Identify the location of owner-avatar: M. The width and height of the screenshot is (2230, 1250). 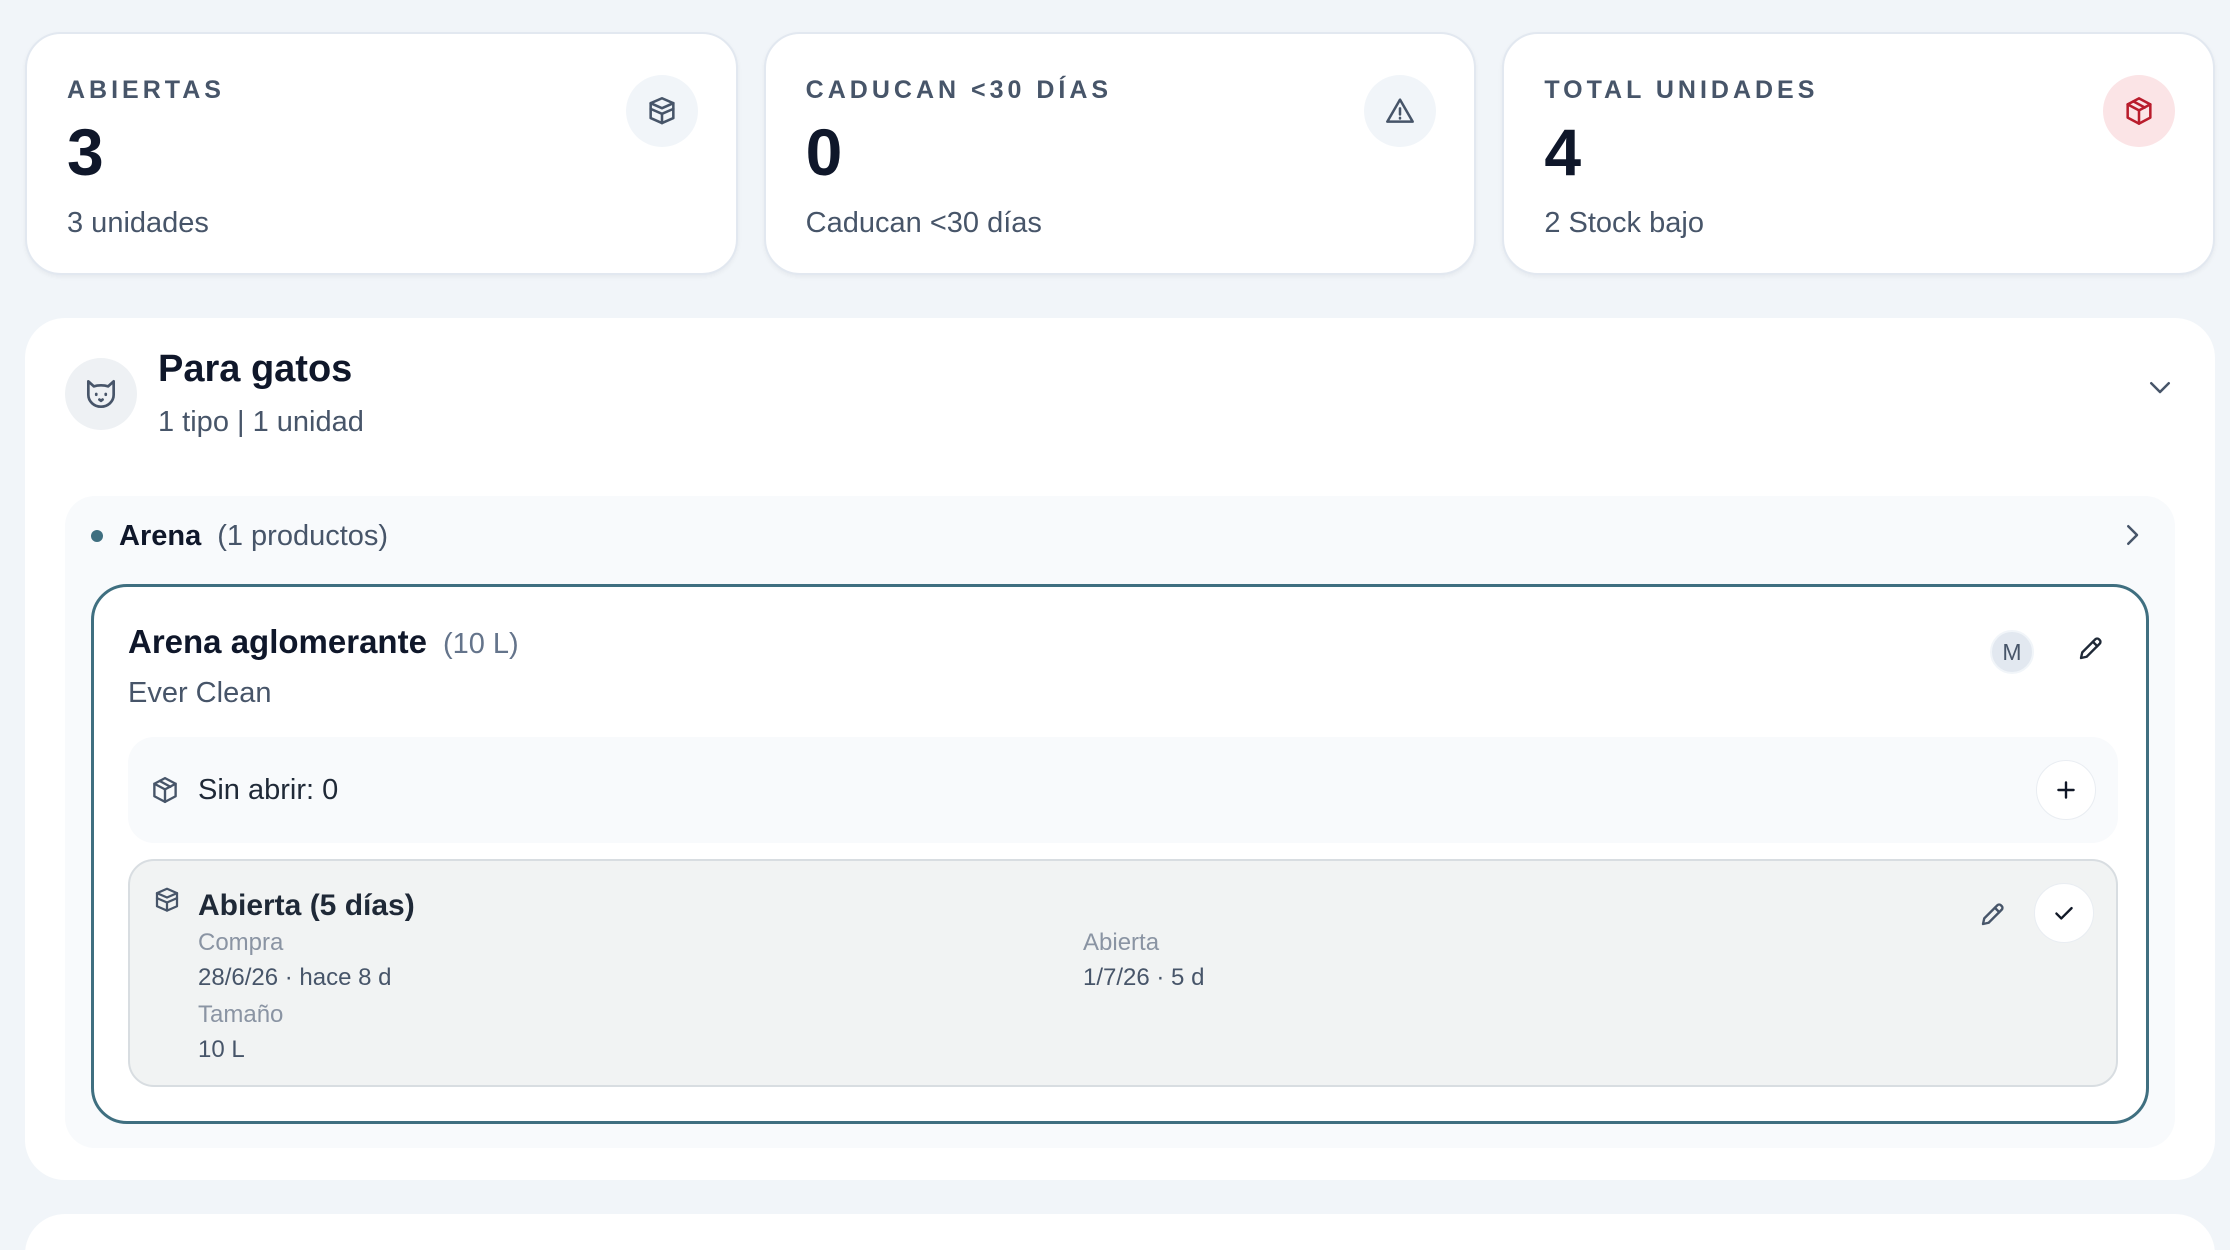
(2012, 652).